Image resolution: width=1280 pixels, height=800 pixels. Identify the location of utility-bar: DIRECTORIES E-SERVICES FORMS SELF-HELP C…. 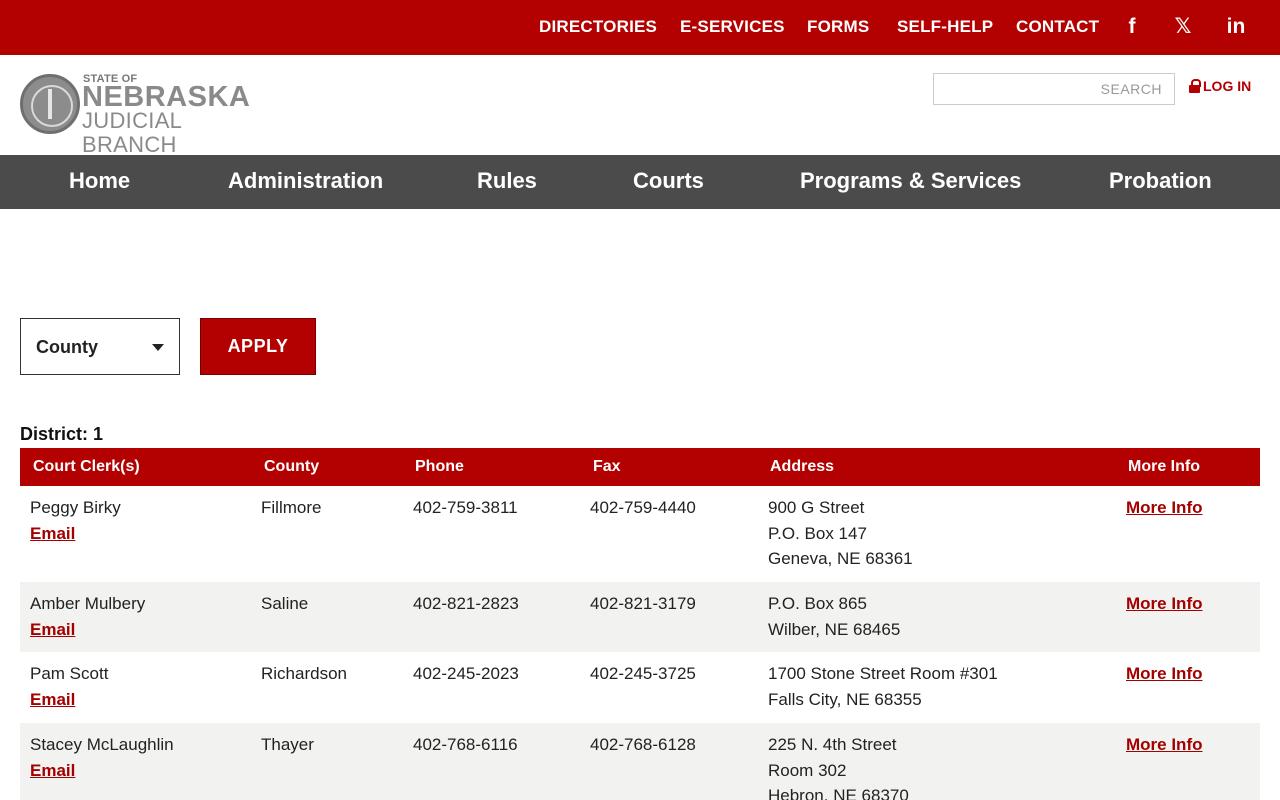
(640, 27).